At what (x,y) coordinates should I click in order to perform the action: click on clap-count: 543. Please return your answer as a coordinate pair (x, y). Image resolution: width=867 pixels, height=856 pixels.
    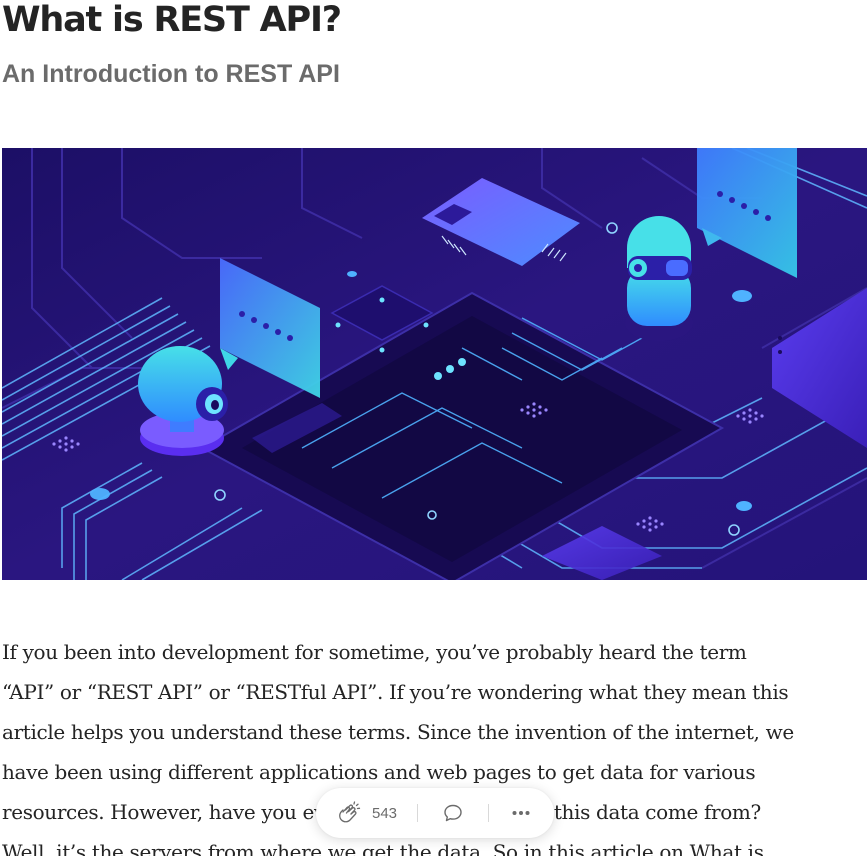
    Looking at the image, I should click on (385, 813).